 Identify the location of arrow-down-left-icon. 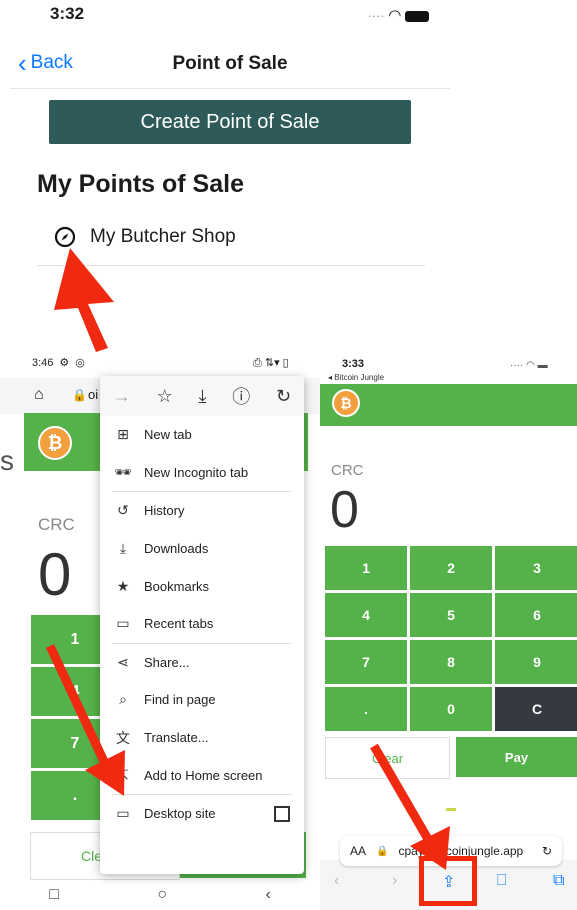
(85, 720).